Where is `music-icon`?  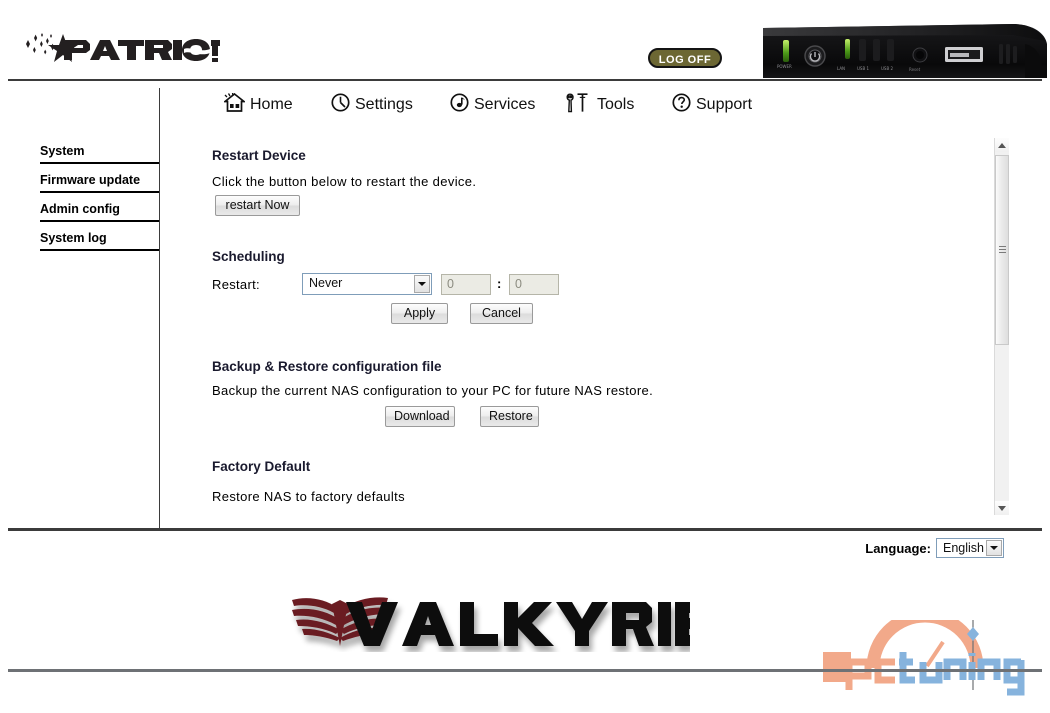
music-icon is located at coordinates (459, 105).